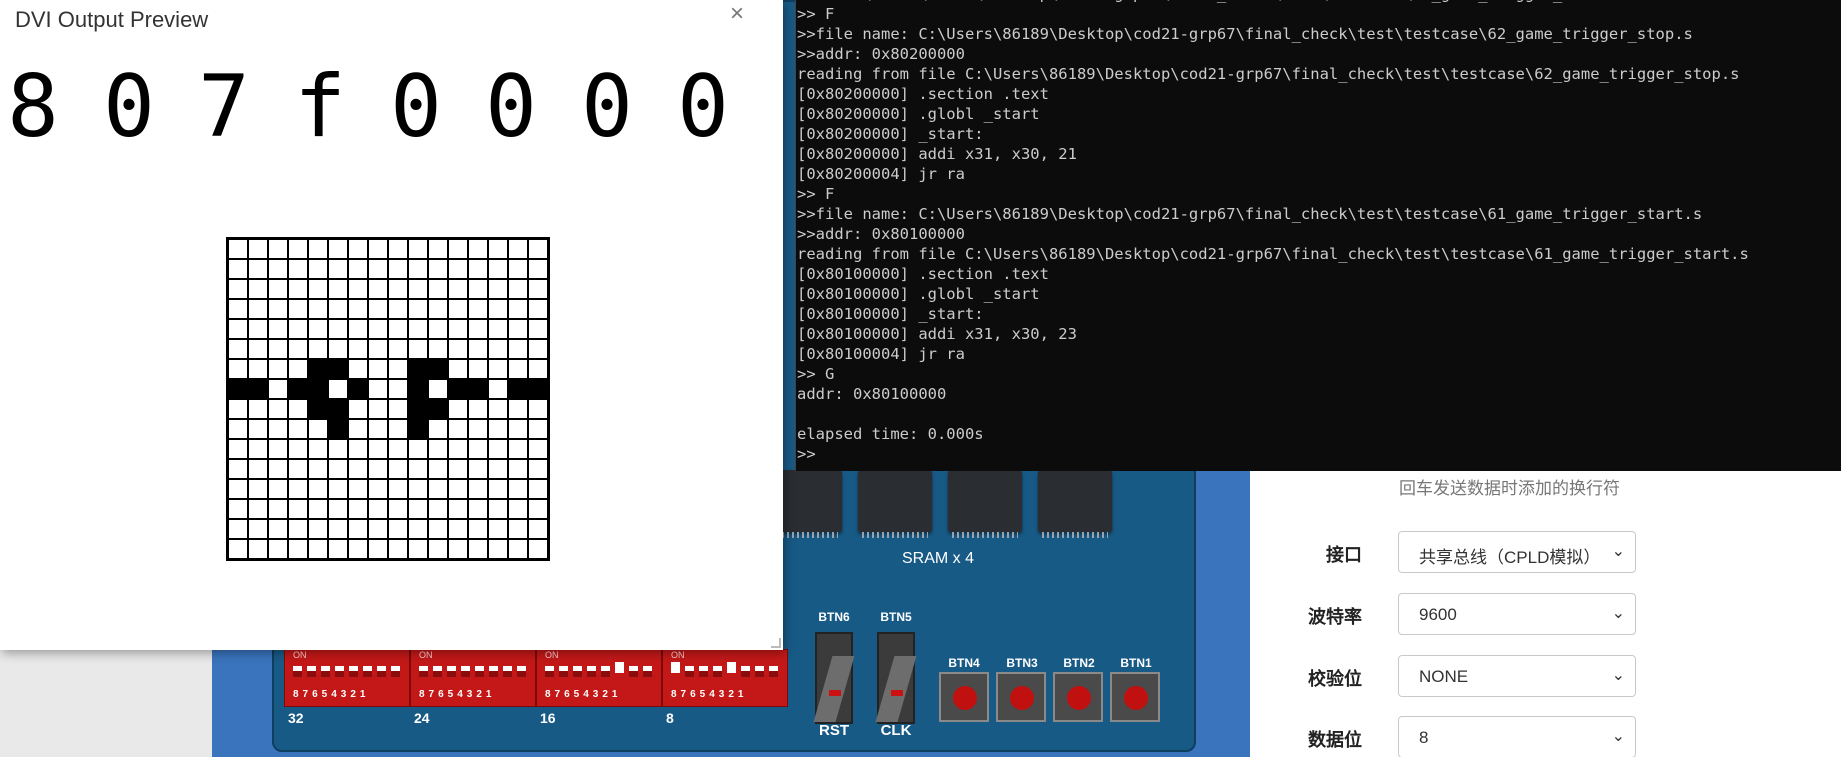 This screenshot has height=757, width=1841. Describe the element at coordinates (1344, 555) in the screenshot. I see `interface-label: 接口` at that location.